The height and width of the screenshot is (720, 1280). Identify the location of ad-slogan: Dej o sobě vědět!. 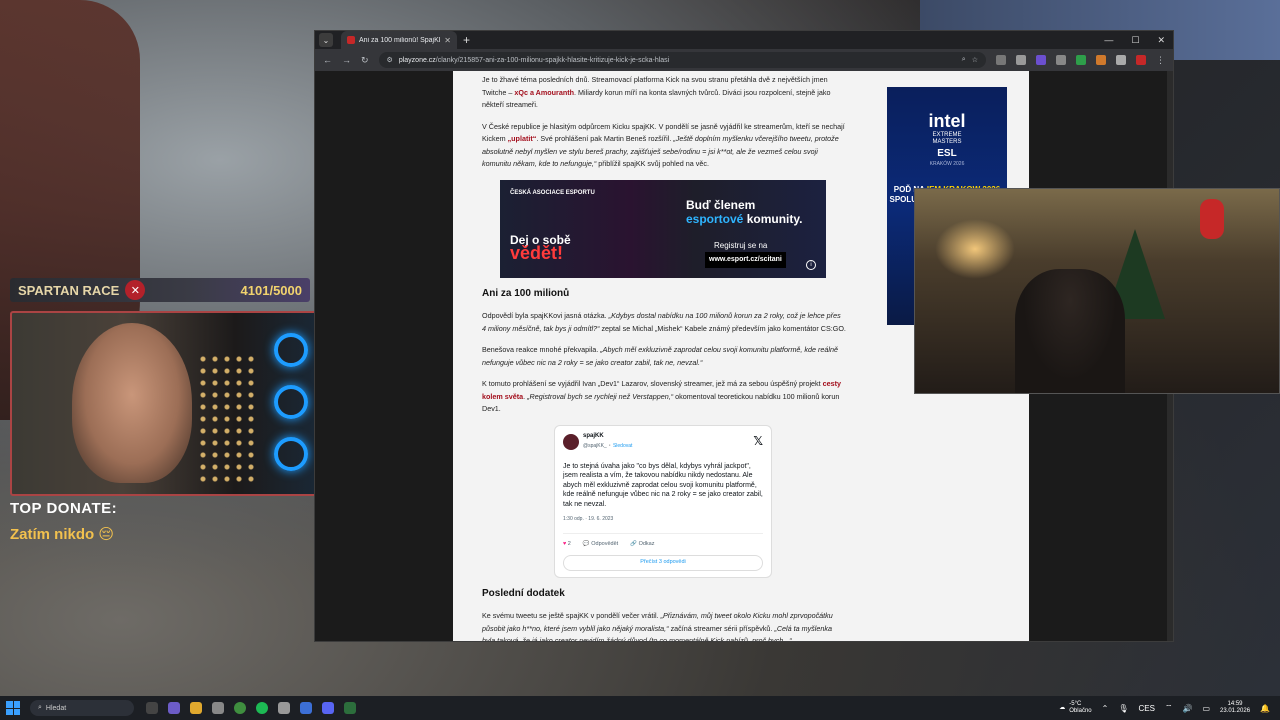
(540, 248).